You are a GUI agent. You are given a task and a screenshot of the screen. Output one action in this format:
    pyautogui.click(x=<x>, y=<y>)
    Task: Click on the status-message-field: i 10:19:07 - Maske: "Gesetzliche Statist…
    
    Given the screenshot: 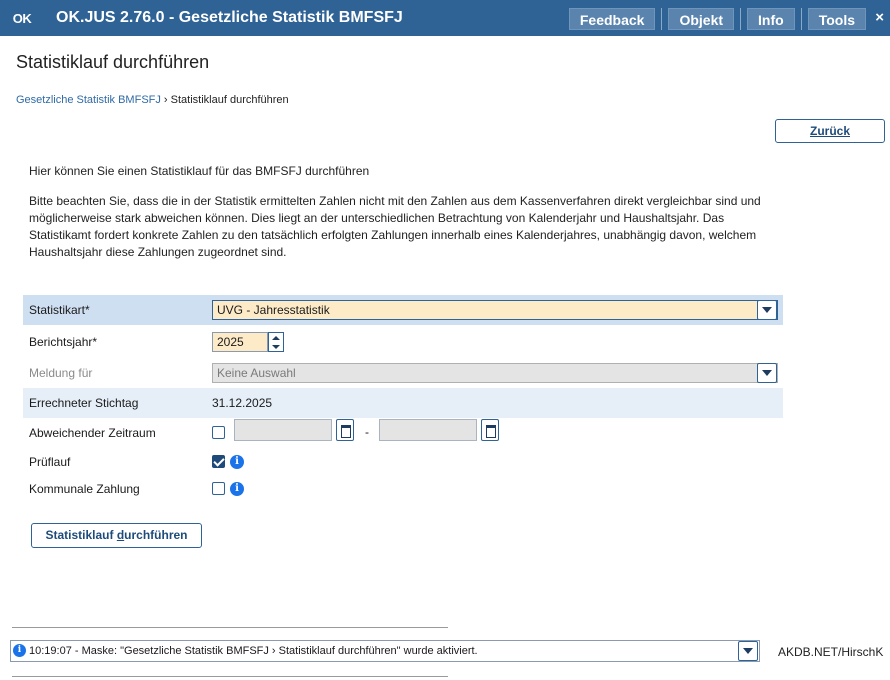 What is the action you would take?
    pyautogui.click(x=385, y=651)
    